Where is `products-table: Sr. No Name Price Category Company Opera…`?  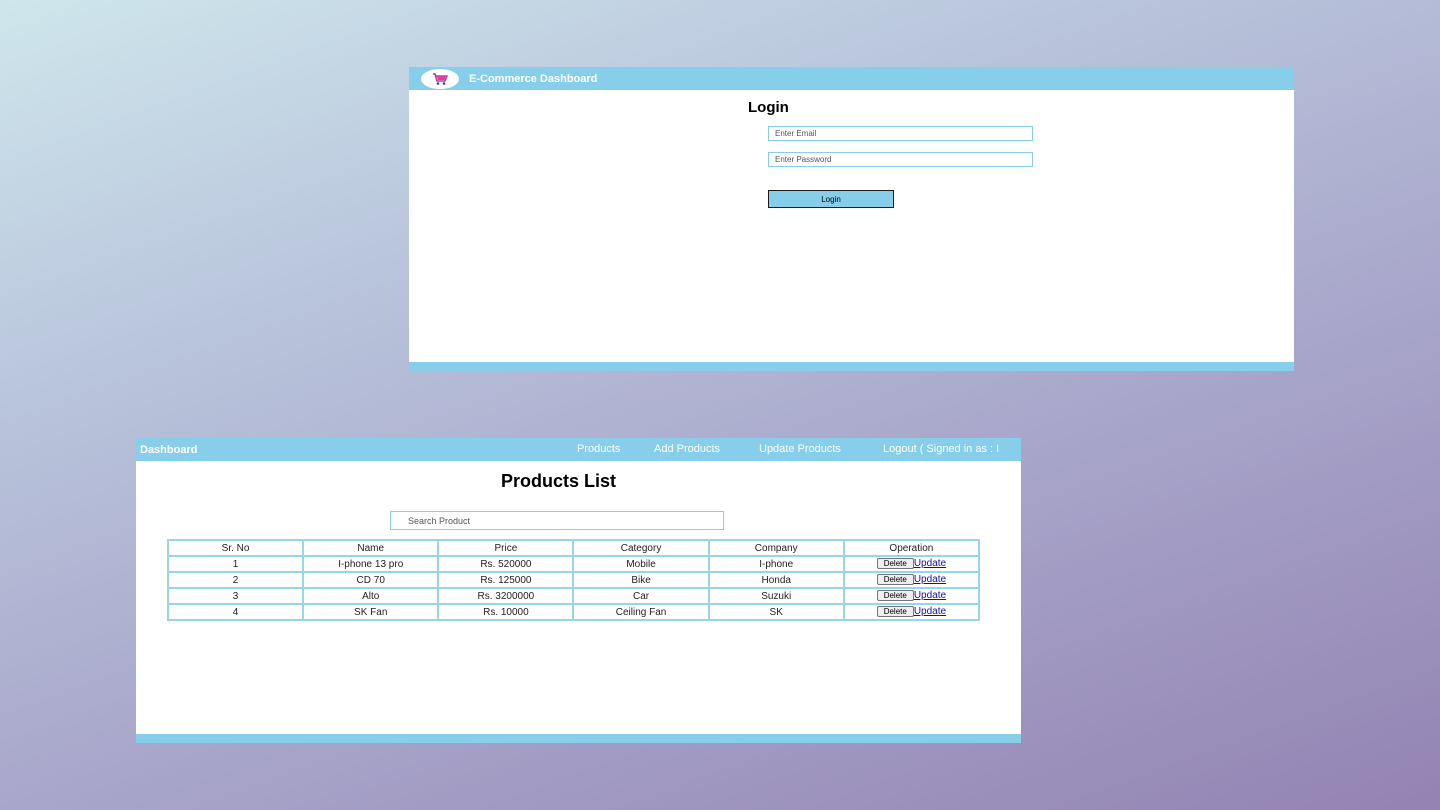 products-table: Sr. No Name Price Category Company Opera… is located at coordinates (573, 580).